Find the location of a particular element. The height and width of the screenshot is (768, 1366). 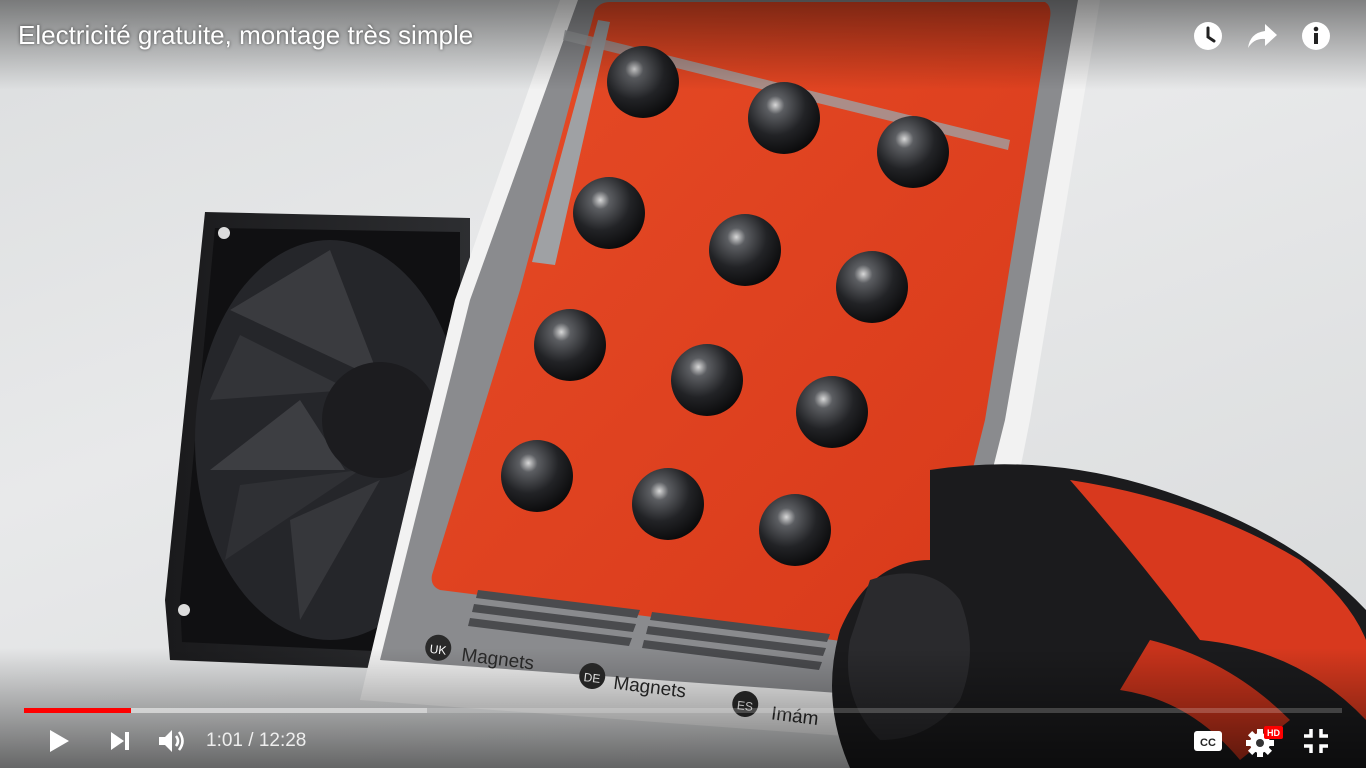

top-actions is located at coordinates (1262, 36).